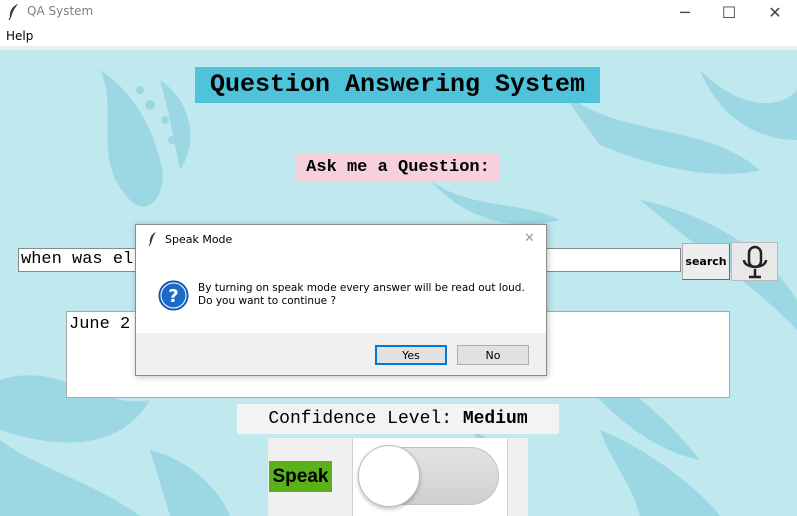 This screenshot has width=797, height=516. What do you see at coordinates (397, 85) in the screenshot?
I see `page-title: Question Answering System` at bounding box center [397, 85].